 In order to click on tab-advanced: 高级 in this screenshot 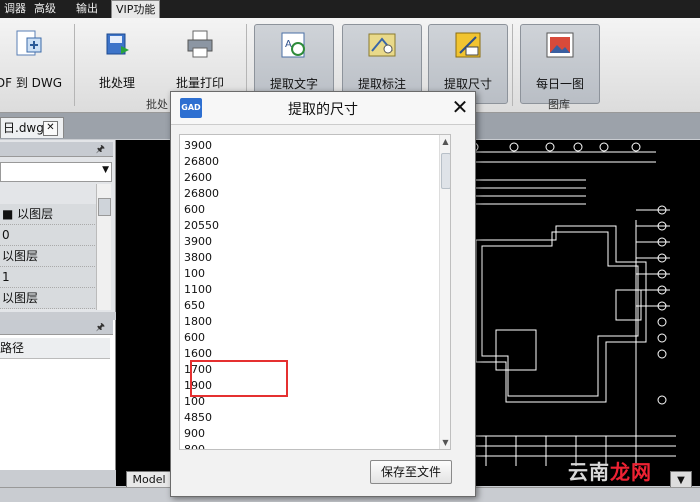, I will do `click(45, 9)`.